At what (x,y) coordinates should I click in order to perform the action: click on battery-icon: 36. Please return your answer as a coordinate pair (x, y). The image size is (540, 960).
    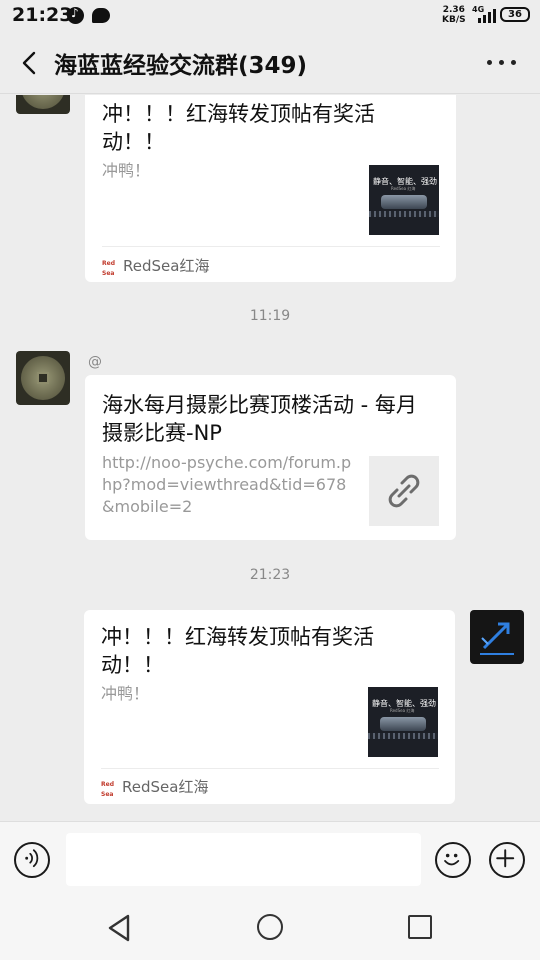
    Looking at the image, I should click on (515, 14).